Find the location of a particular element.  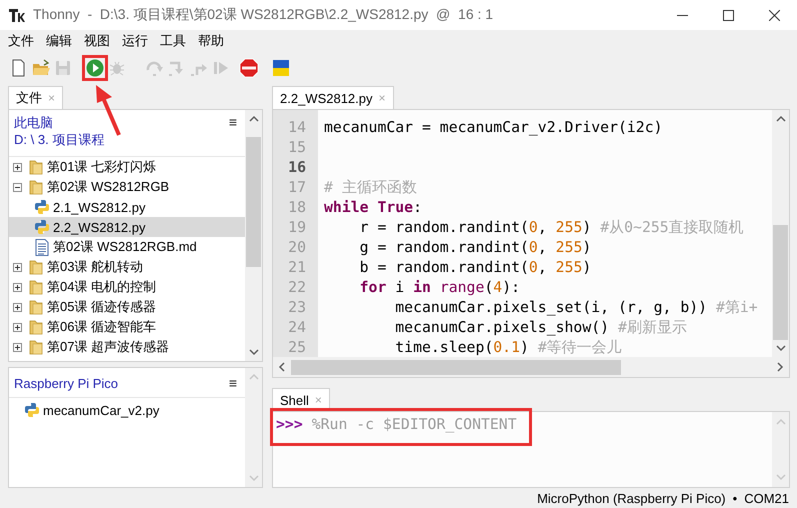

file-name: 第03课 舵机转动 is located at coordinates (95, 267).